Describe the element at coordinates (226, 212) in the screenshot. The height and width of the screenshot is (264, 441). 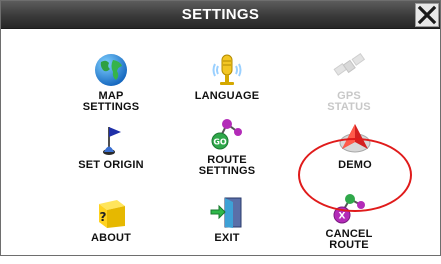
I see `exit-door-icon` at that location.